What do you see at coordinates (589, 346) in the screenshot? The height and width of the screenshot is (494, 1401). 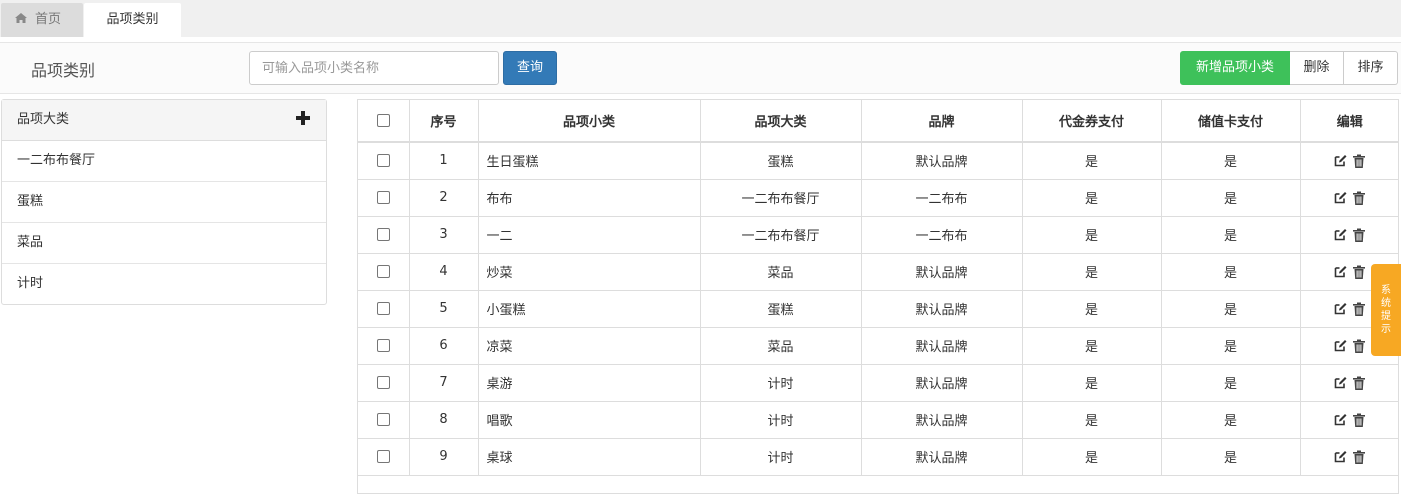 I see `subcategory-name: 凉菜` at bounding box center [589, 346].